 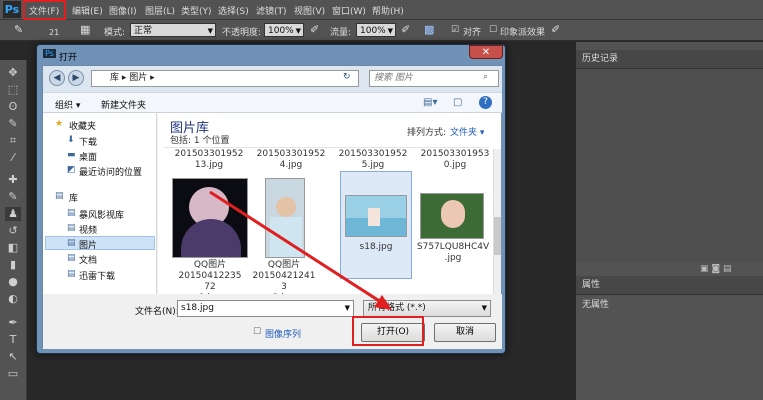 I want to click on menu-type: 类型(Y), so click(x=196, y=10).